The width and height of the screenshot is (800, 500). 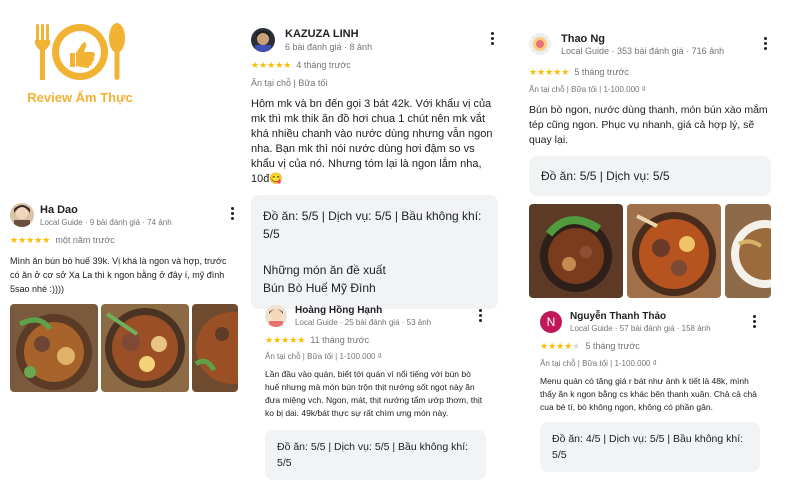 I want to click on cutlery-plate-thumbs-up-icon, so click(x=80, y=51).